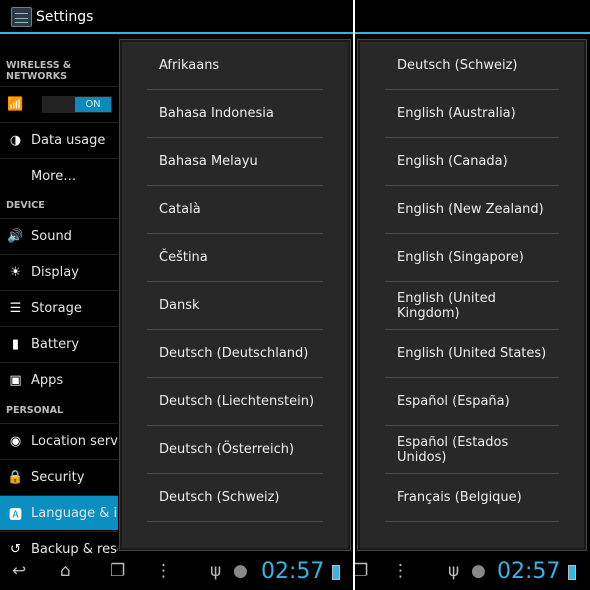 Image resolution: width=590 pixels, height=590 pixels. What do you see at coordinates (235, 306) in the screenshot?
I see `language-option: Dansk` at bounding box center [235, 306].